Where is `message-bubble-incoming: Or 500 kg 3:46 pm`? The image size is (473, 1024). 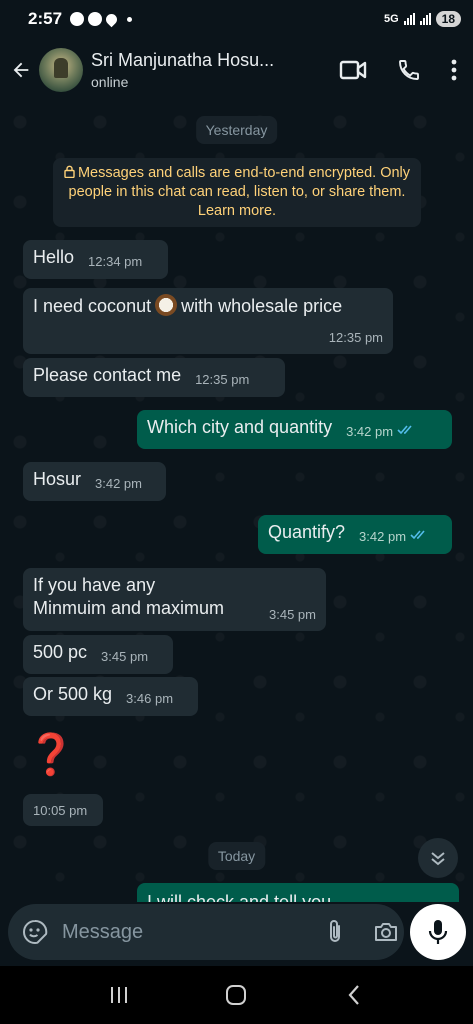
message-bubble-incoming: Or 500 kg 3:46 pm is located at coordinates (110, 696).